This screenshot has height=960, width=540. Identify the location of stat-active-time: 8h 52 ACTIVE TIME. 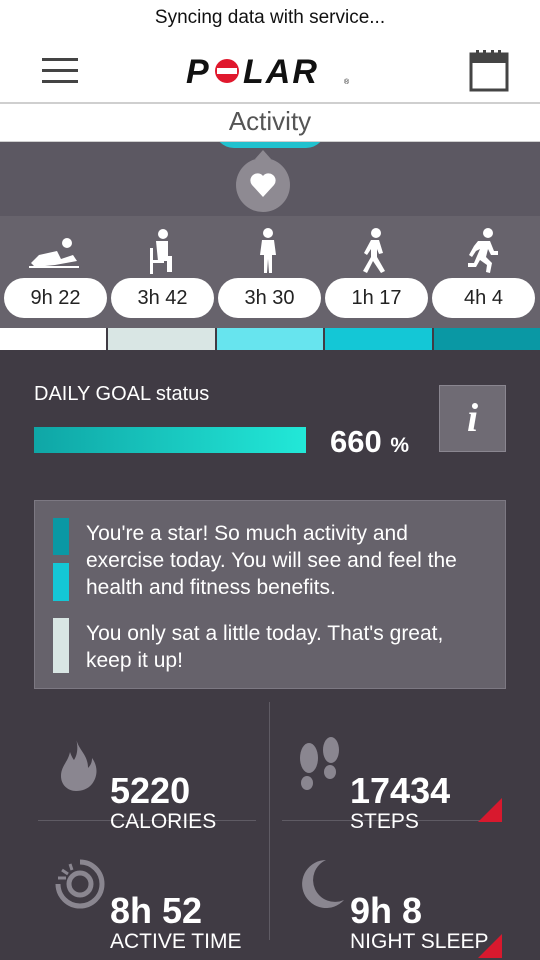
(167, 908).